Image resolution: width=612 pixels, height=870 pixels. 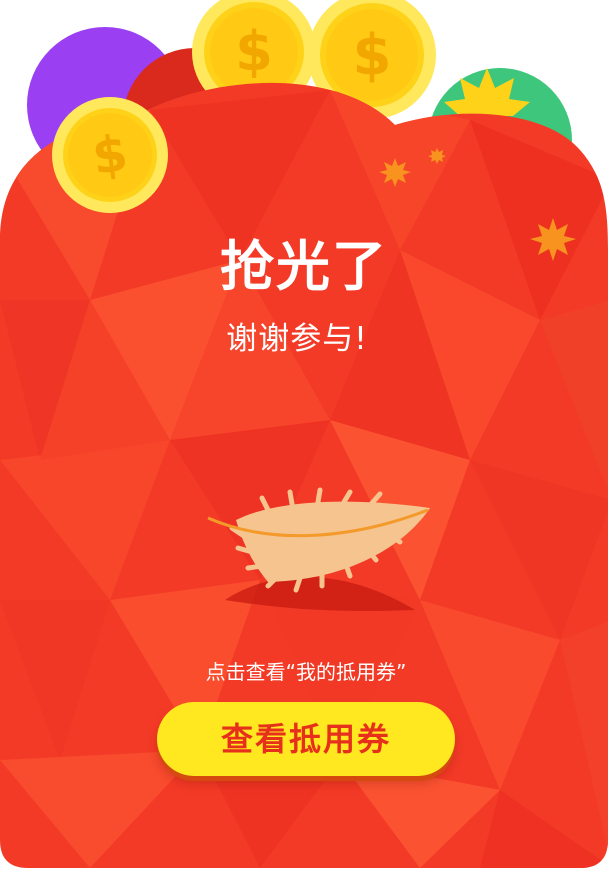 I want to click on coupon-hint-text: 点击查看“我的抵用券”, so click(x=306, y=672).